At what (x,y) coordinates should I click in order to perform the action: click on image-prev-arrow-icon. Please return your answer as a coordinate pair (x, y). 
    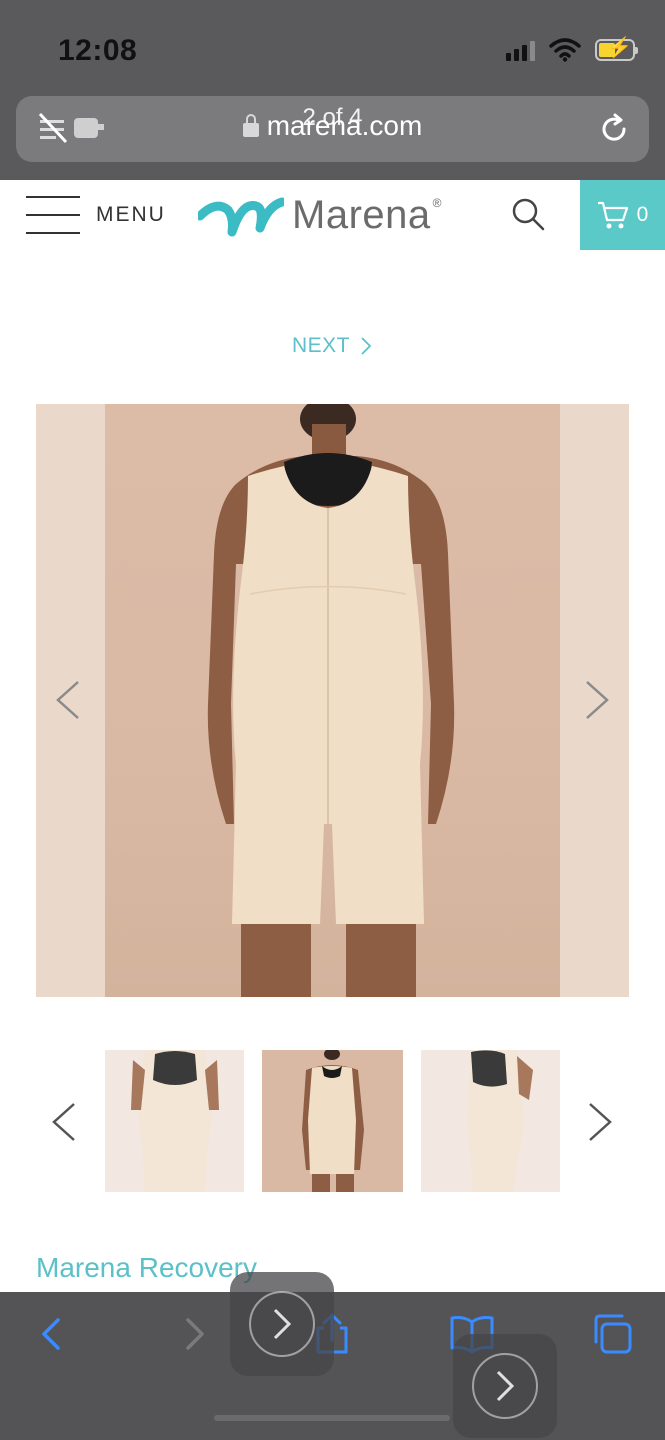
    Looking at the image, I should click on (68, 700).